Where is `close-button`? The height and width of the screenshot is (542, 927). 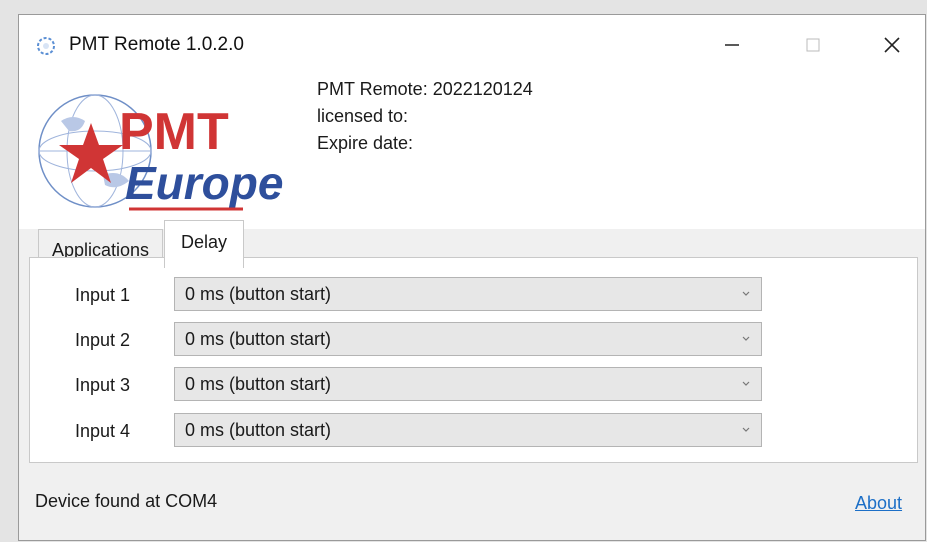 close-button is located at coordinates (892, 45).